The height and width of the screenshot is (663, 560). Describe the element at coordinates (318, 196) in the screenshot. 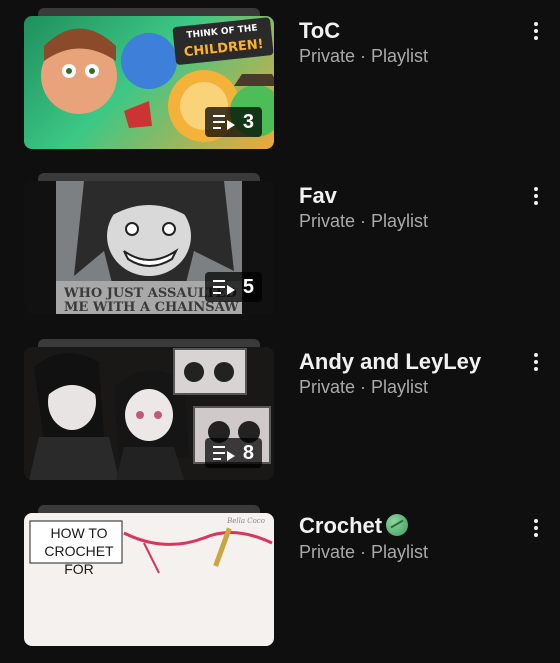

I see `playlist-title: Fav` at that location.